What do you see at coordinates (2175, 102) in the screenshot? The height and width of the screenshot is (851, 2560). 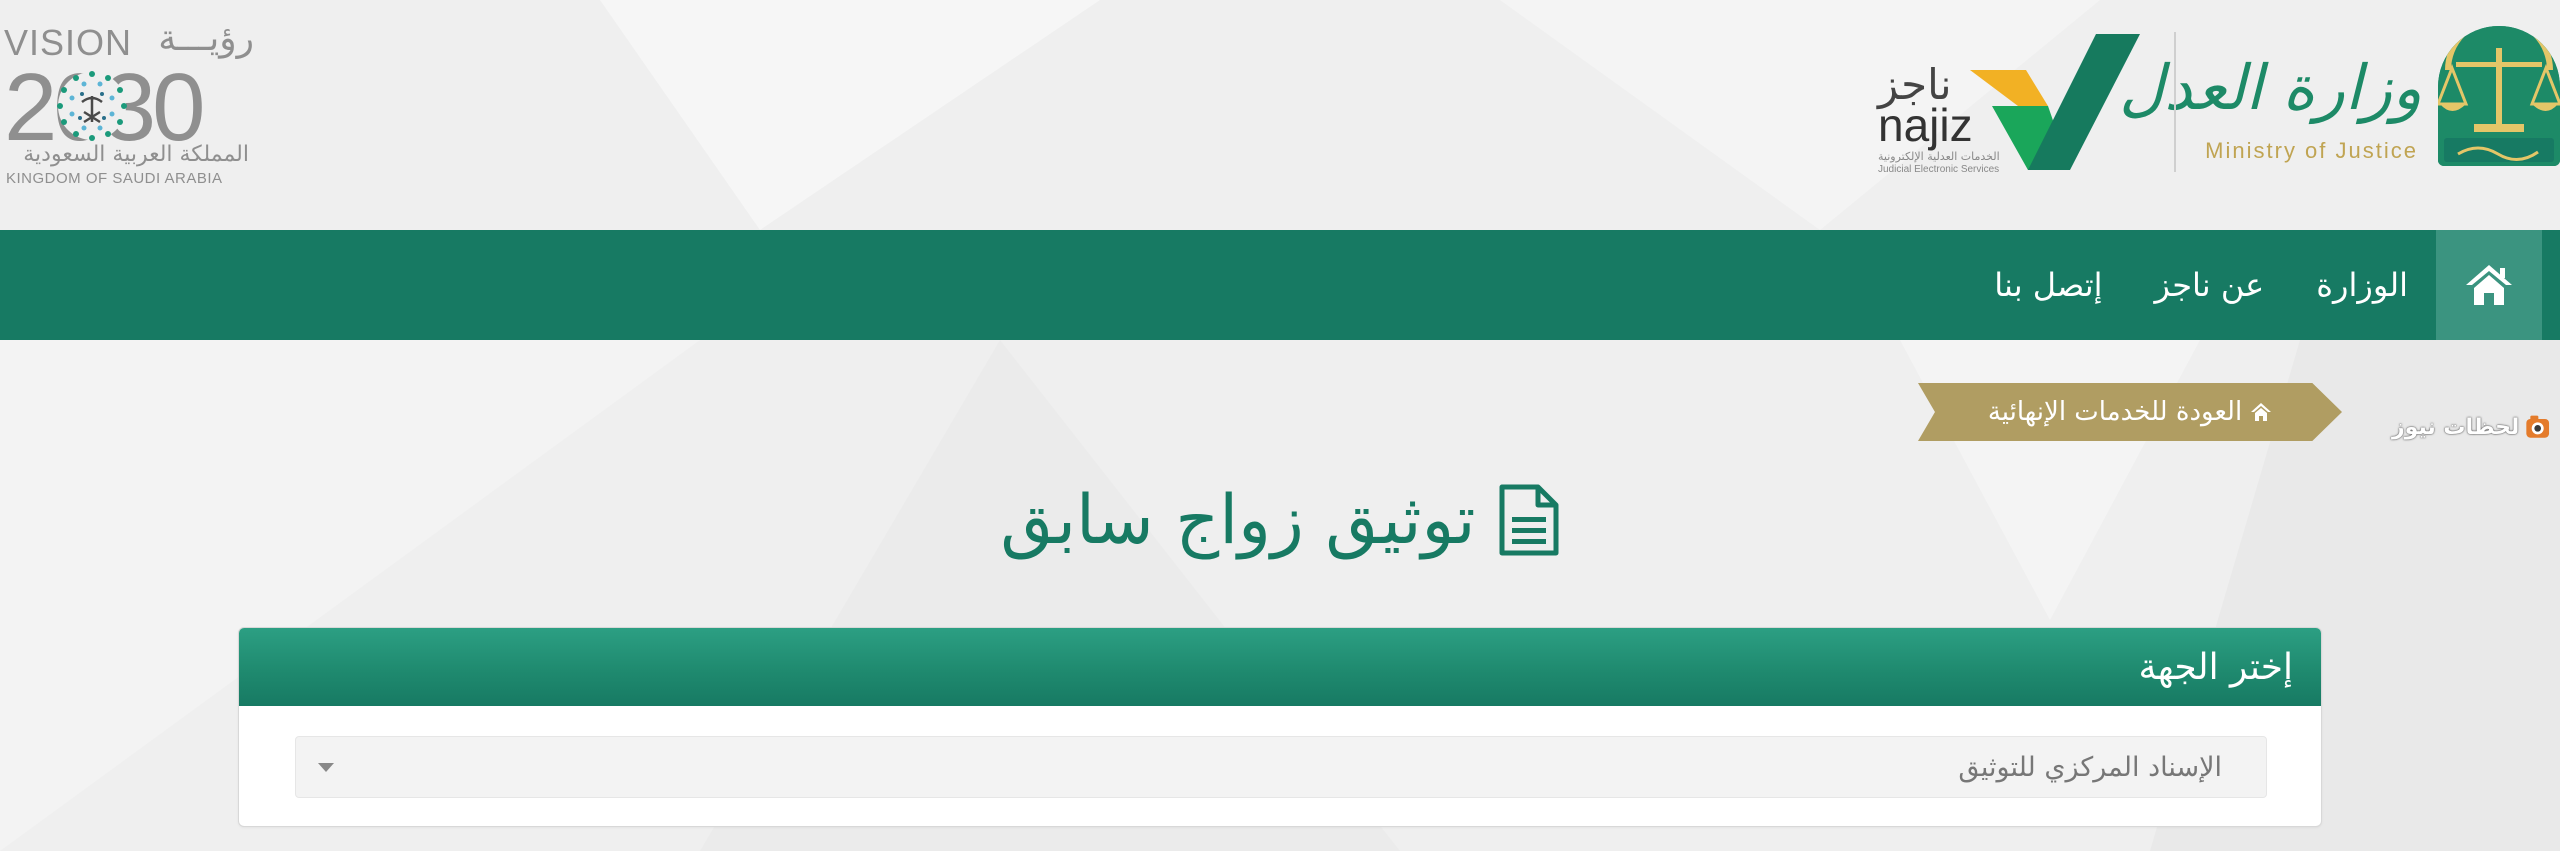 I see `header-divider` at bounding box center [2175, 102].